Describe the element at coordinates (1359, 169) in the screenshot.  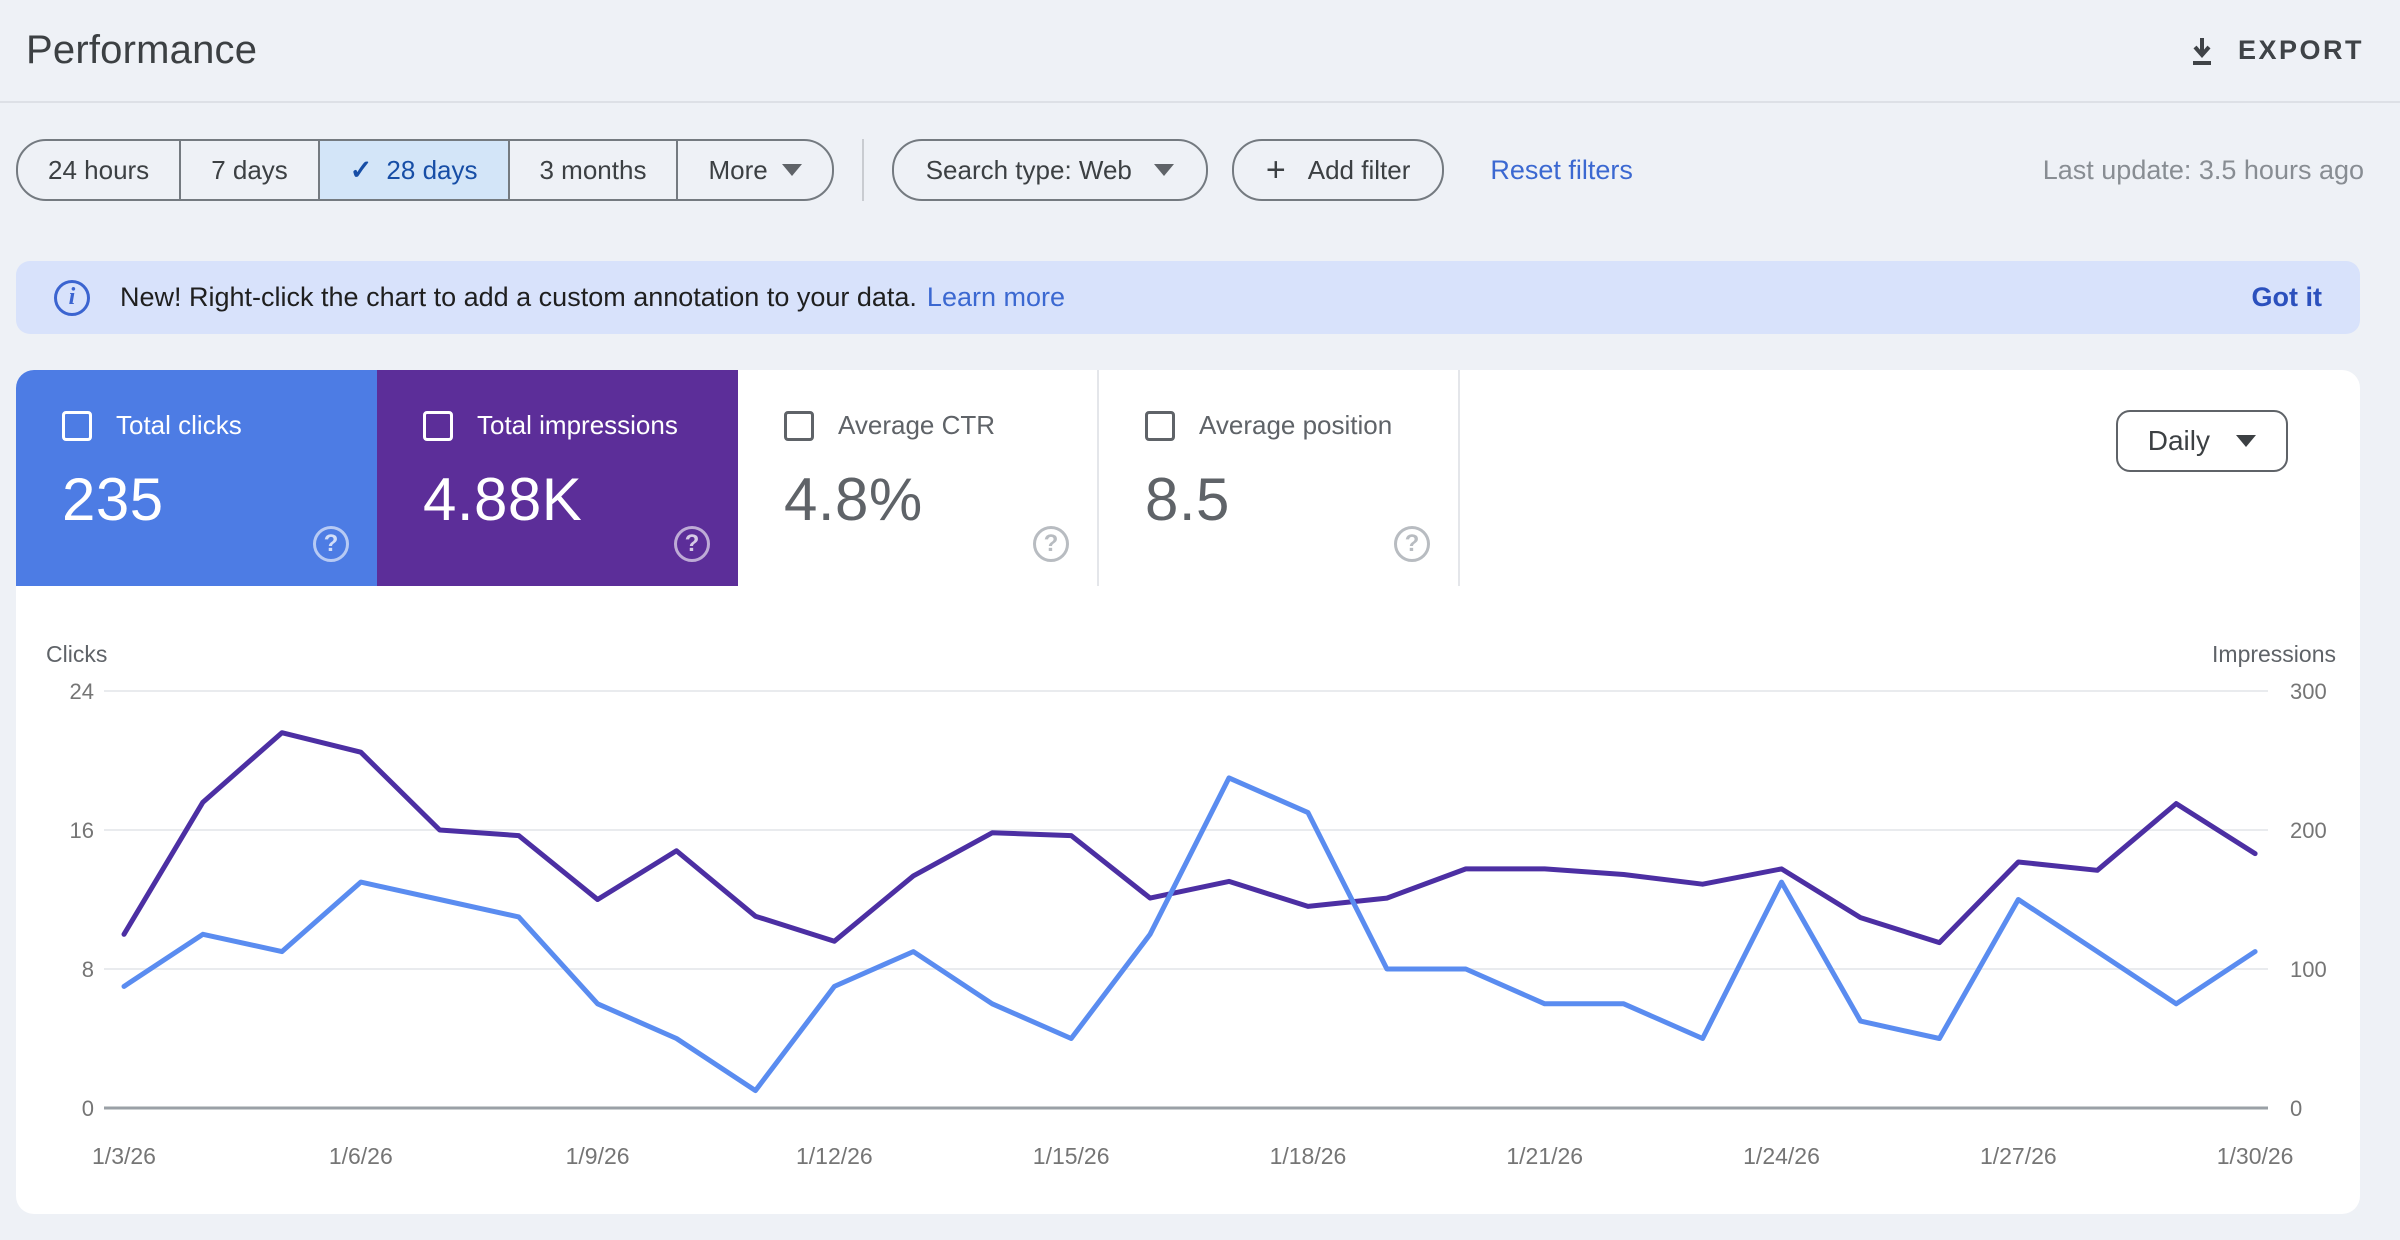
I see `add-filter-label: Add filter` at that location.